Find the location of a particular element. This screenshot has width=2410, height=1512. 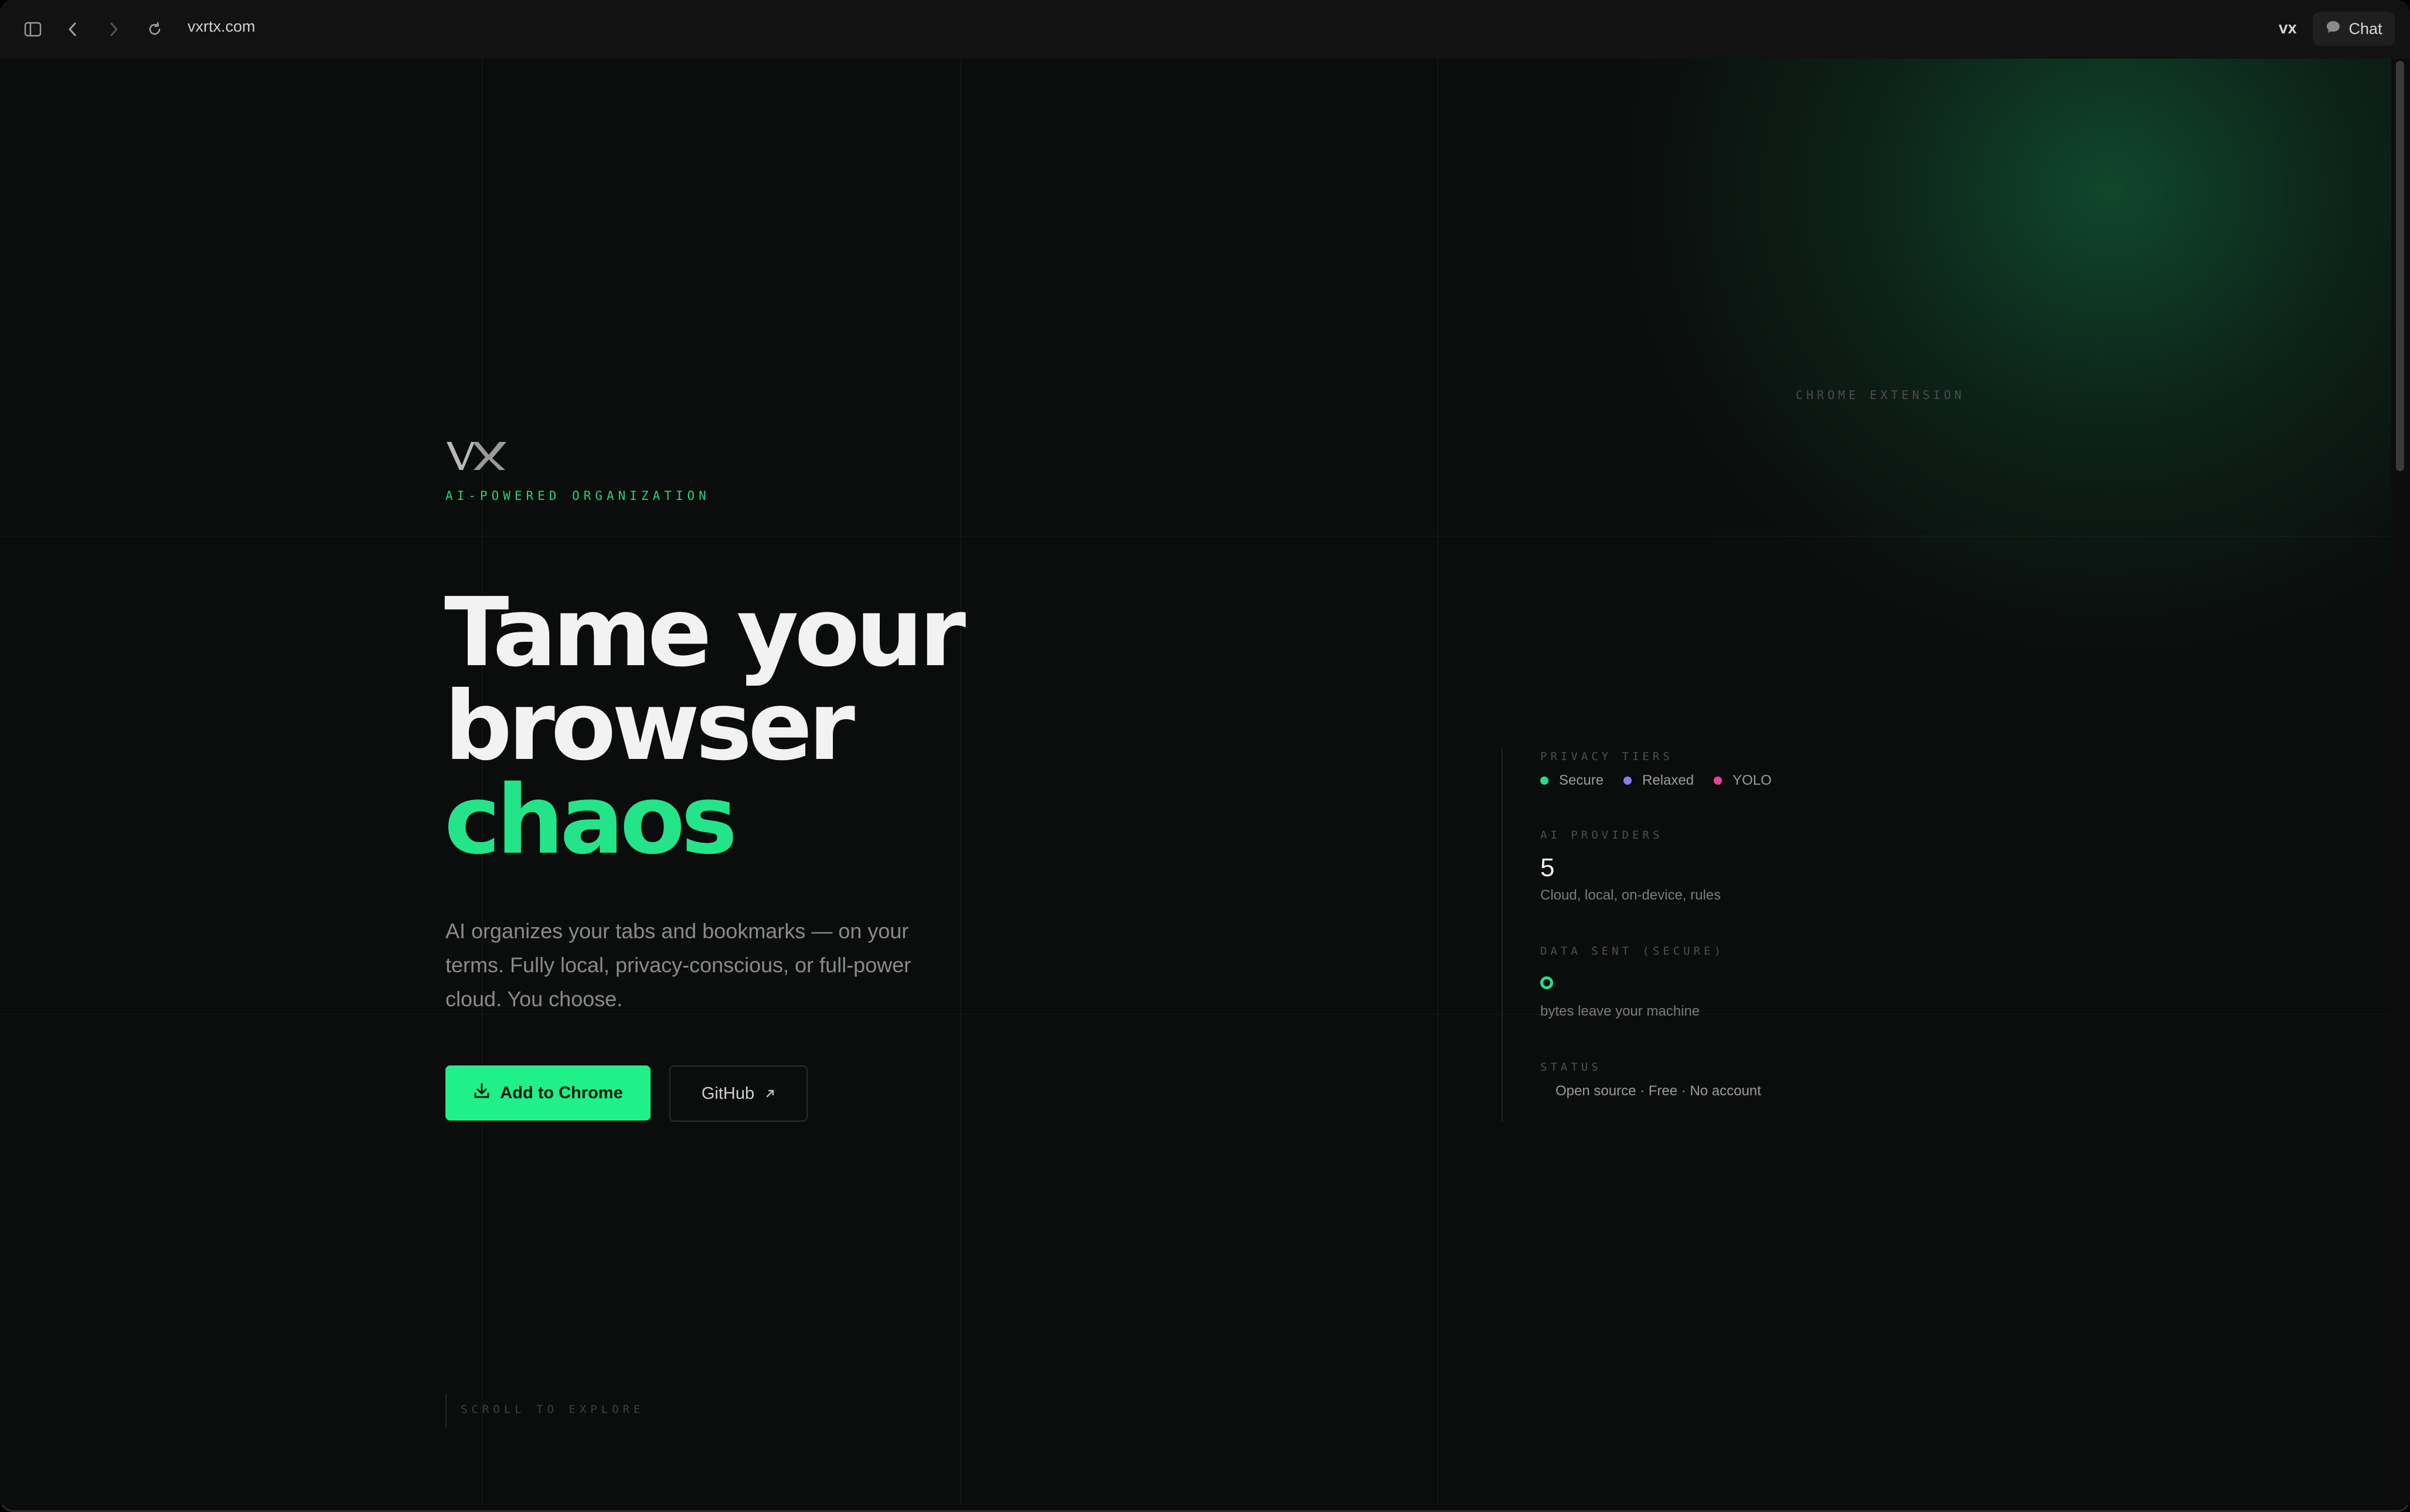

chat-bubble-icon is located at coordinates (2333, 29).